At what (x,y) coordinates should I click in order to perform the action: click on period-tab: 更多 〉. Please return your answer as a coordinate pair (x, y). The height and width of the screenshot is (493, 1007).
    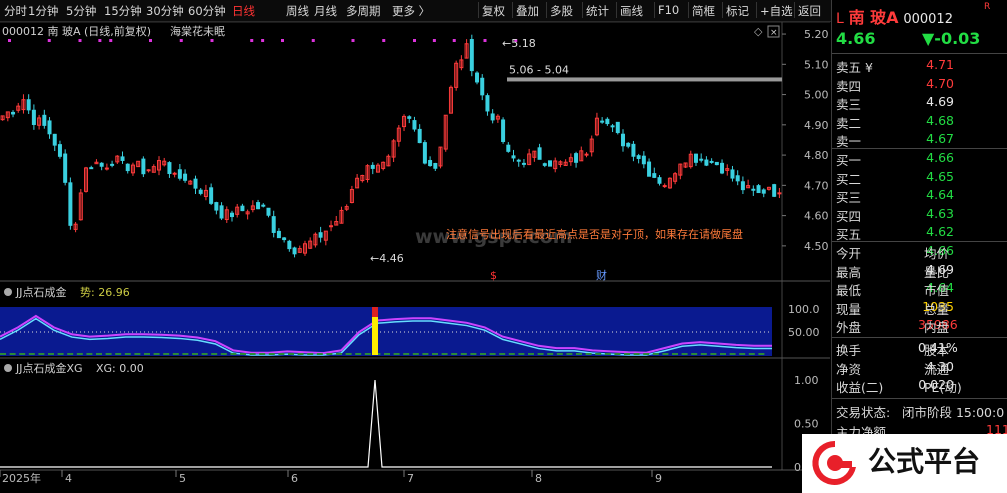
    Looking at the image, I should click on (411, 11).